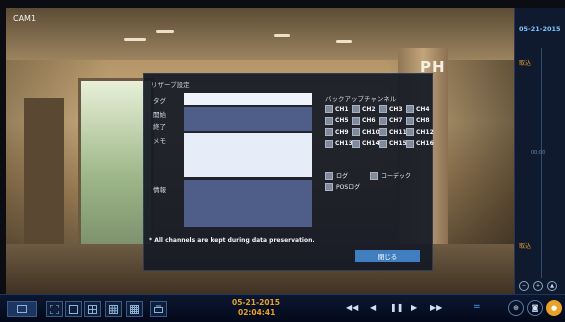  Describe the element at coordinates (352, 307) in the screenshot. I see `rewind-icon: ◀◀` at that location.